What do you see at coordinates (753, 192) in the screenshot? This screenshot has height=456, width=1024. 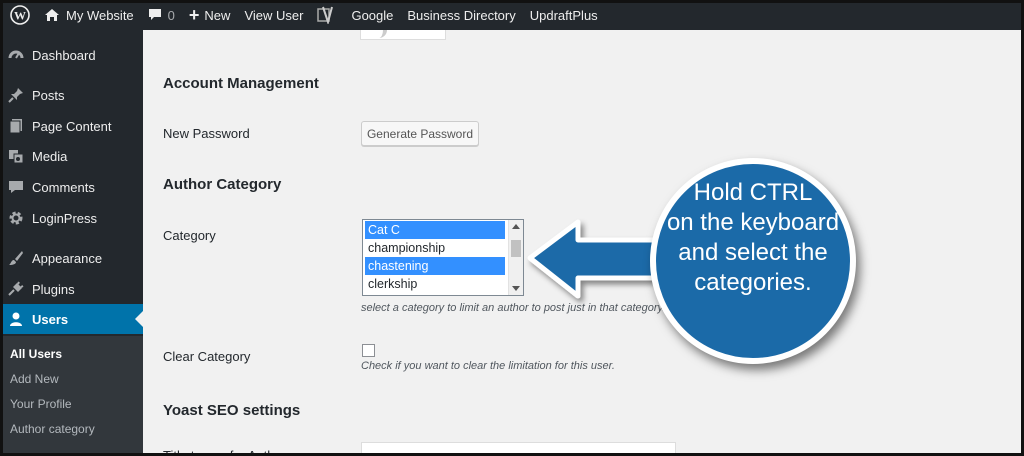 I see `callout-line: Hold CTRL` at bounding box center [753, 192].